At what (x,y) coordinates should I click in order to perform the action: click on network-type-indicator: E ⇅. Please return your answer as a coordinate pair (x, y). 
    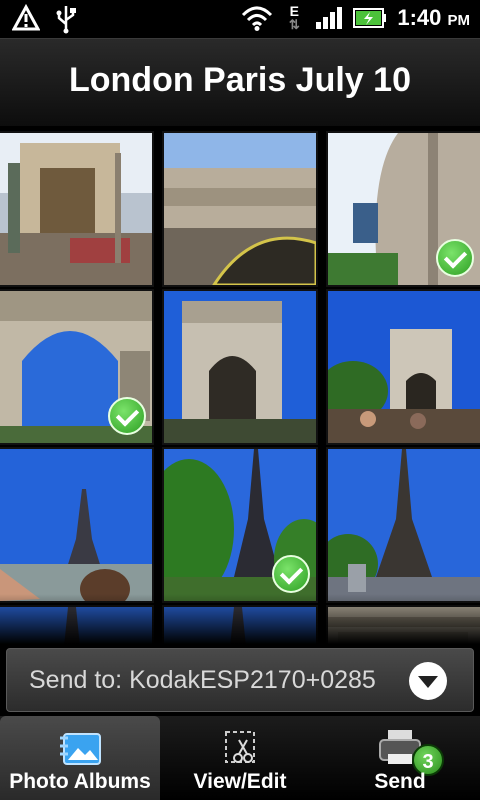
    Looking at the image, I should click on (294, 18).